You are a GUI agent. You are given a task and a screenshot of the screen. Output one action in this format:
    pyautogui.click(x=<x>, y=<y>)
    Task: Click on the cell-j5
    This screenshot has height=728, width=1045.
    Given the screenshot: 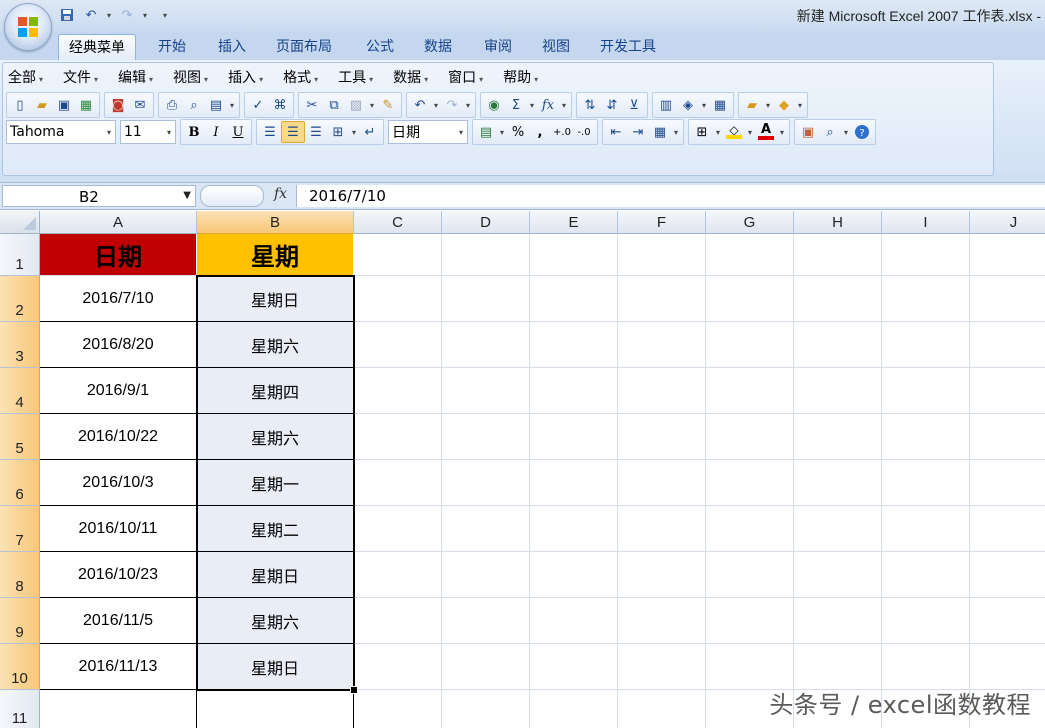 What is the action you would take?
    pyautogui.click(x=1007, y=437)
    